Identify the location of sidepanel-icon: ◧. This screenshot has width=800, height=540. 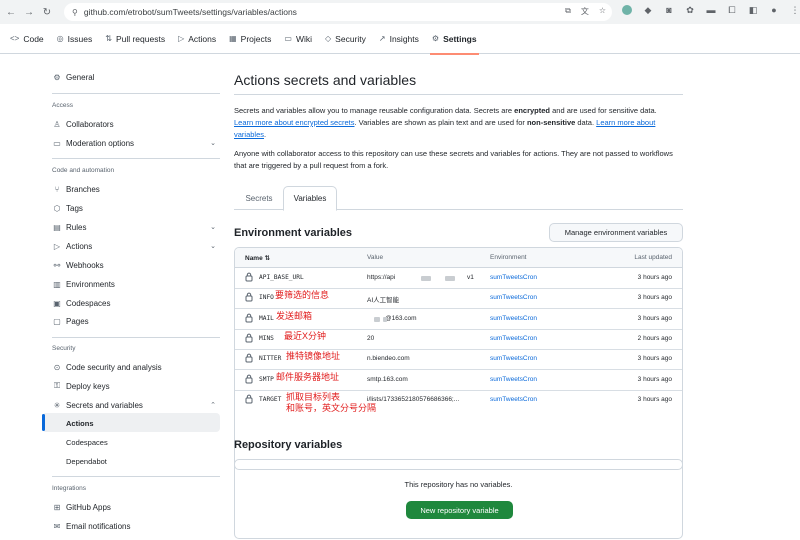
(753, 10).